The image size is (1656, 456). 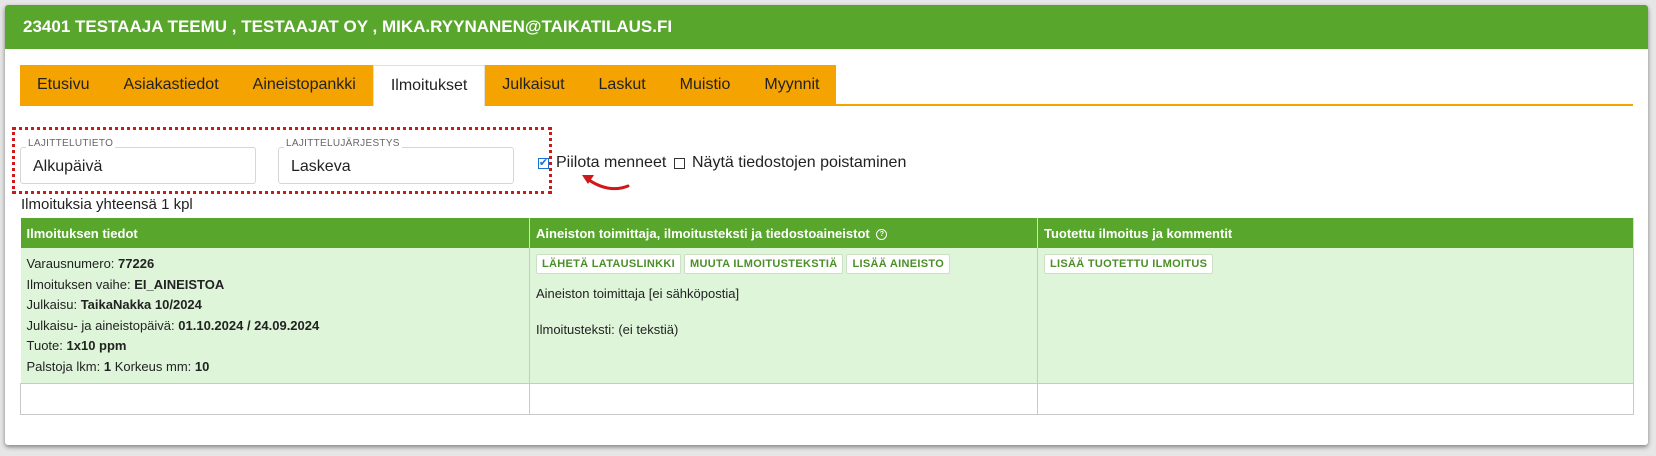 I want to click on material-supplier: Aineiston toimittaja [ei sähköpostia], so click(x=638, y=293).